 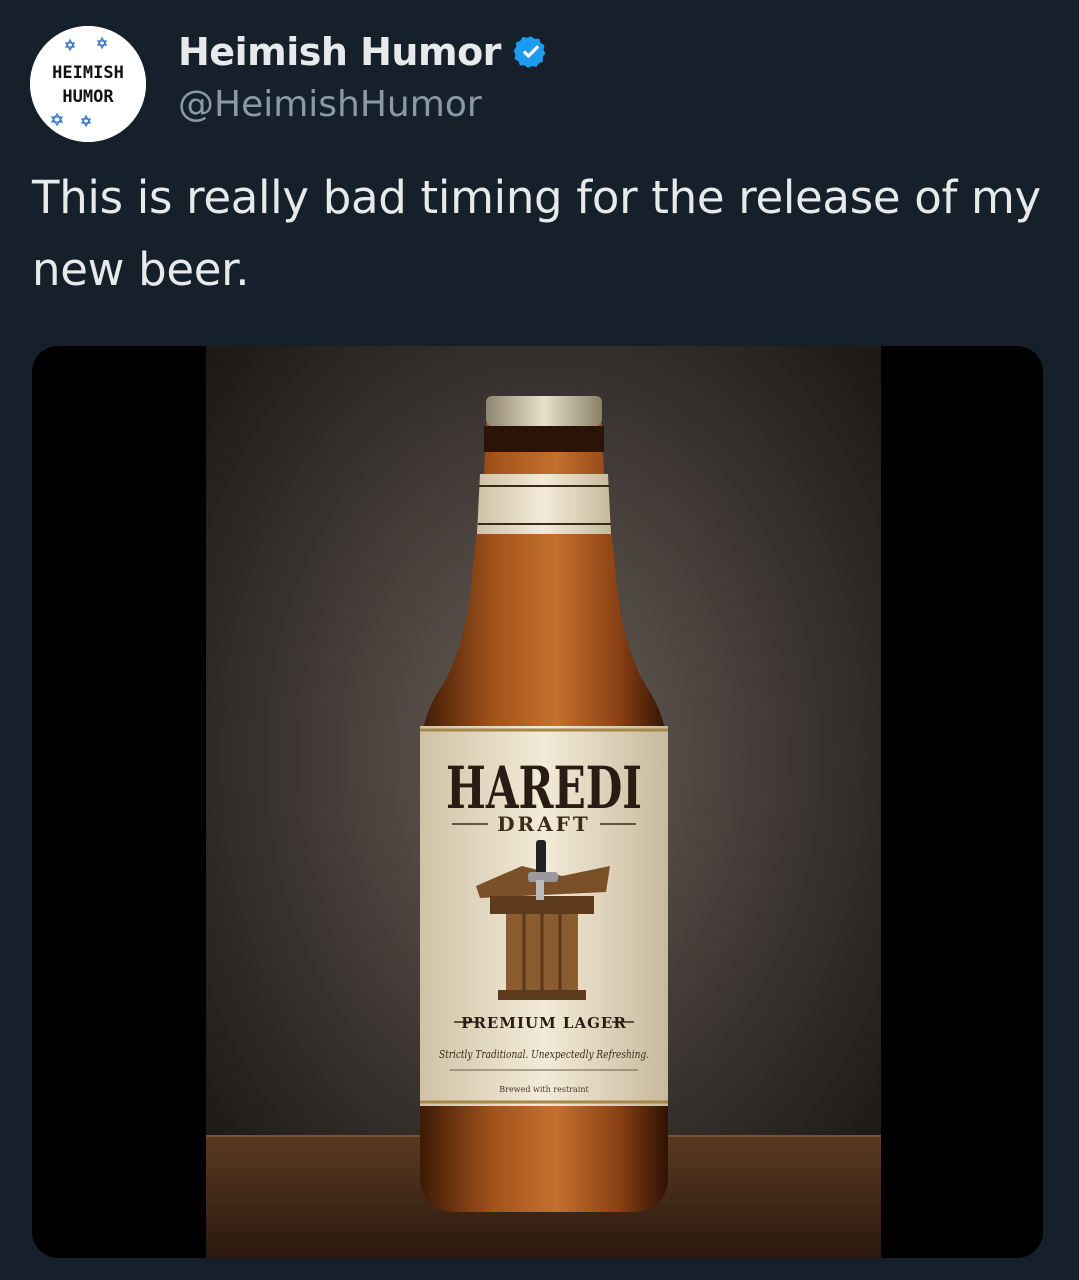 I want to click on avatar: HEIMISH HUMOR, so click(x=88, y=84).